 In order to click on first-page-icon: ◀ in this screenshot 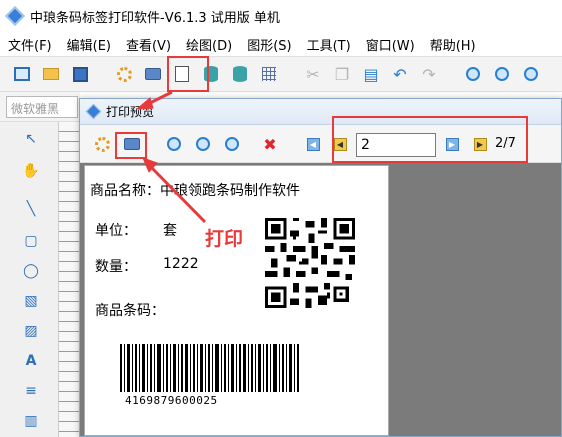, I will do `click(313, 144)`.